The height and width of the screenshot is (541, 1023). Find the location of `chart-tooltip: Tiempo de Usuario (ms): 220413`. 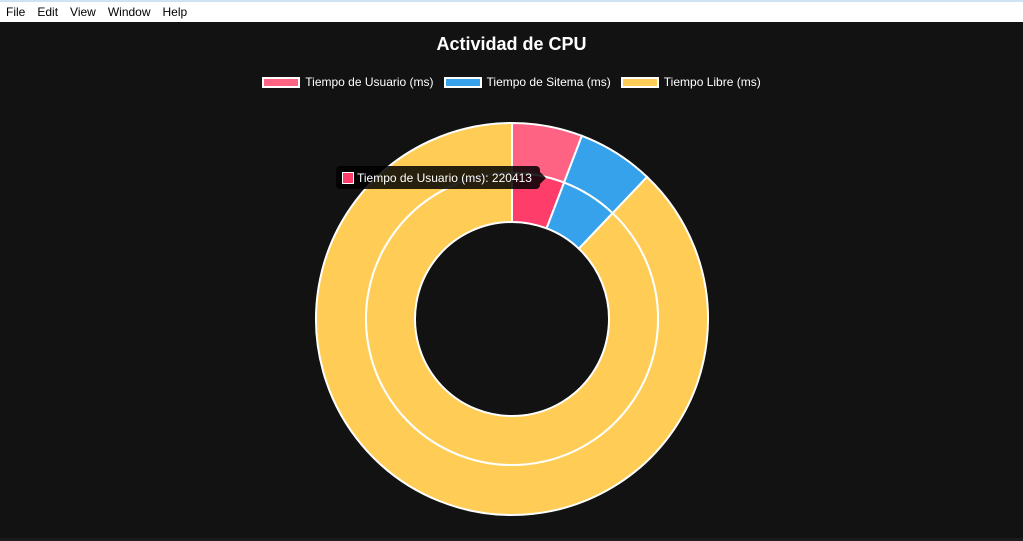

chart-tooltip: Tiempo de Usuario (ms): 220413 is located at coordinates (441, 177).